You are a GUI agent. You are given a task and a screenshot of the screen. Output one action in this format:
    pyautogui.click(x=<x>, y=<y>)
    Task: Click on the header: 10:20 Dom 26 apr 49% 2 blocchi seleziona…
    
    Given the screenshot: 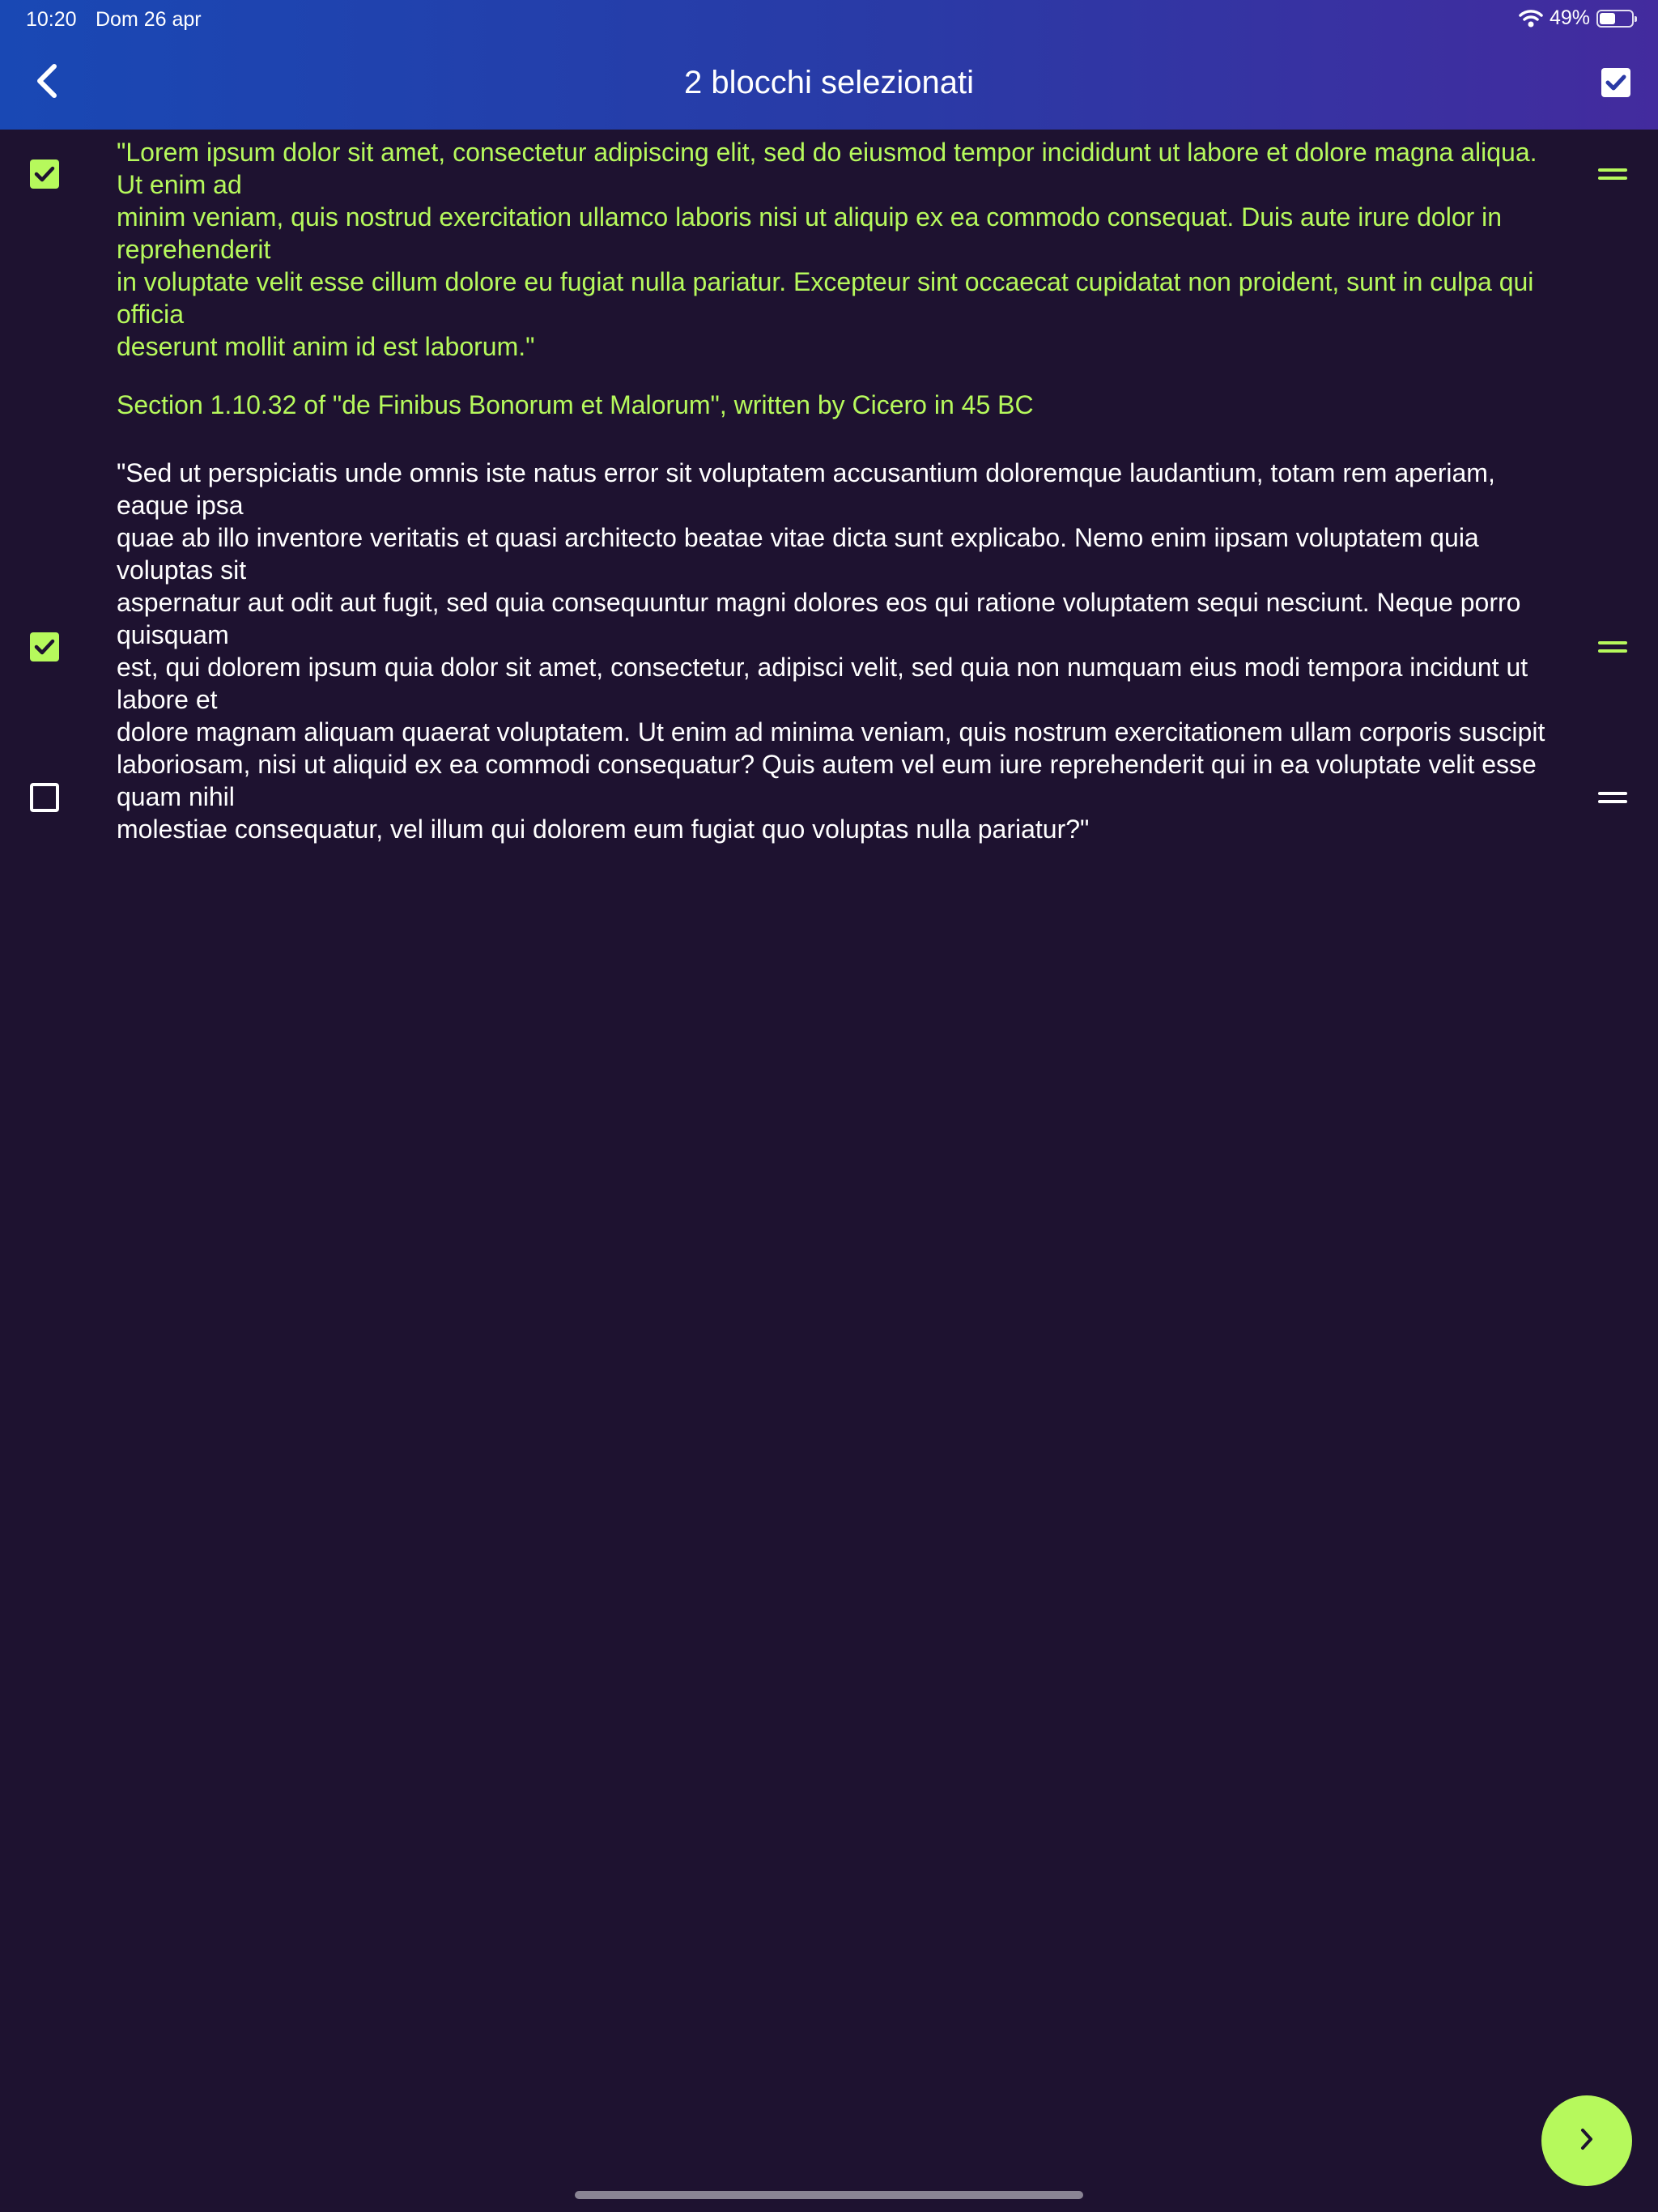 What is the action you would take?
    pyautogui.click(x=829, y=65)
    